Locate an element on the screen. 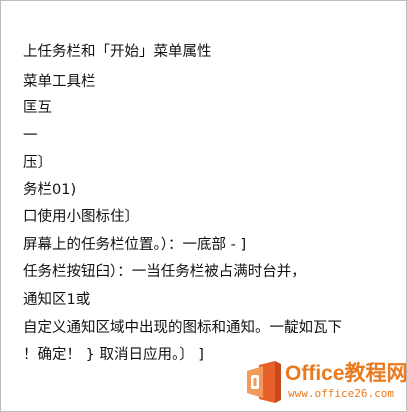 The image size is (407, 412). text-line-taskbar-position: 屏幕上的任务栏位置。）：一底部 - ] is located at coordinates (135, 245).